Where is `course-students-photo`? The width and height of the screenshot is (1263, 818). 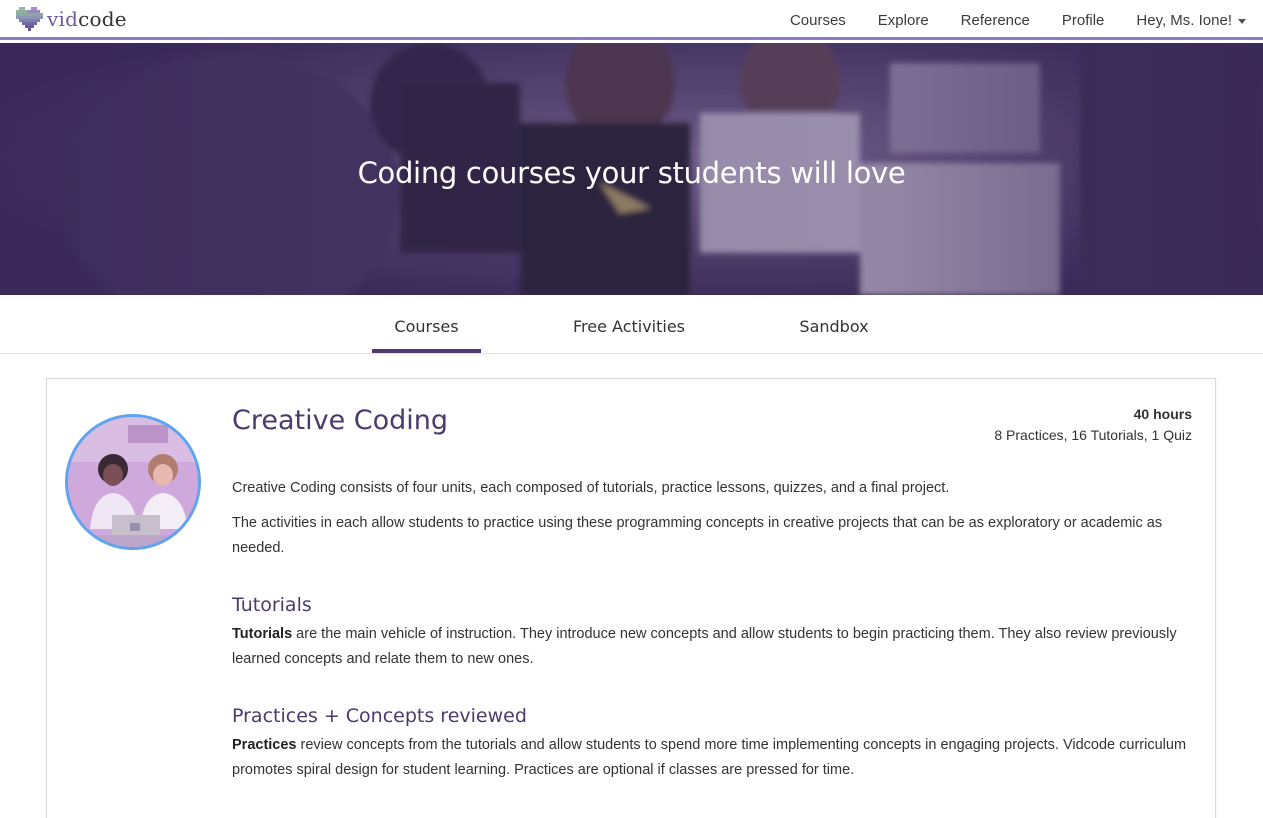
course-students-photo is located at coordinates (133, 482).